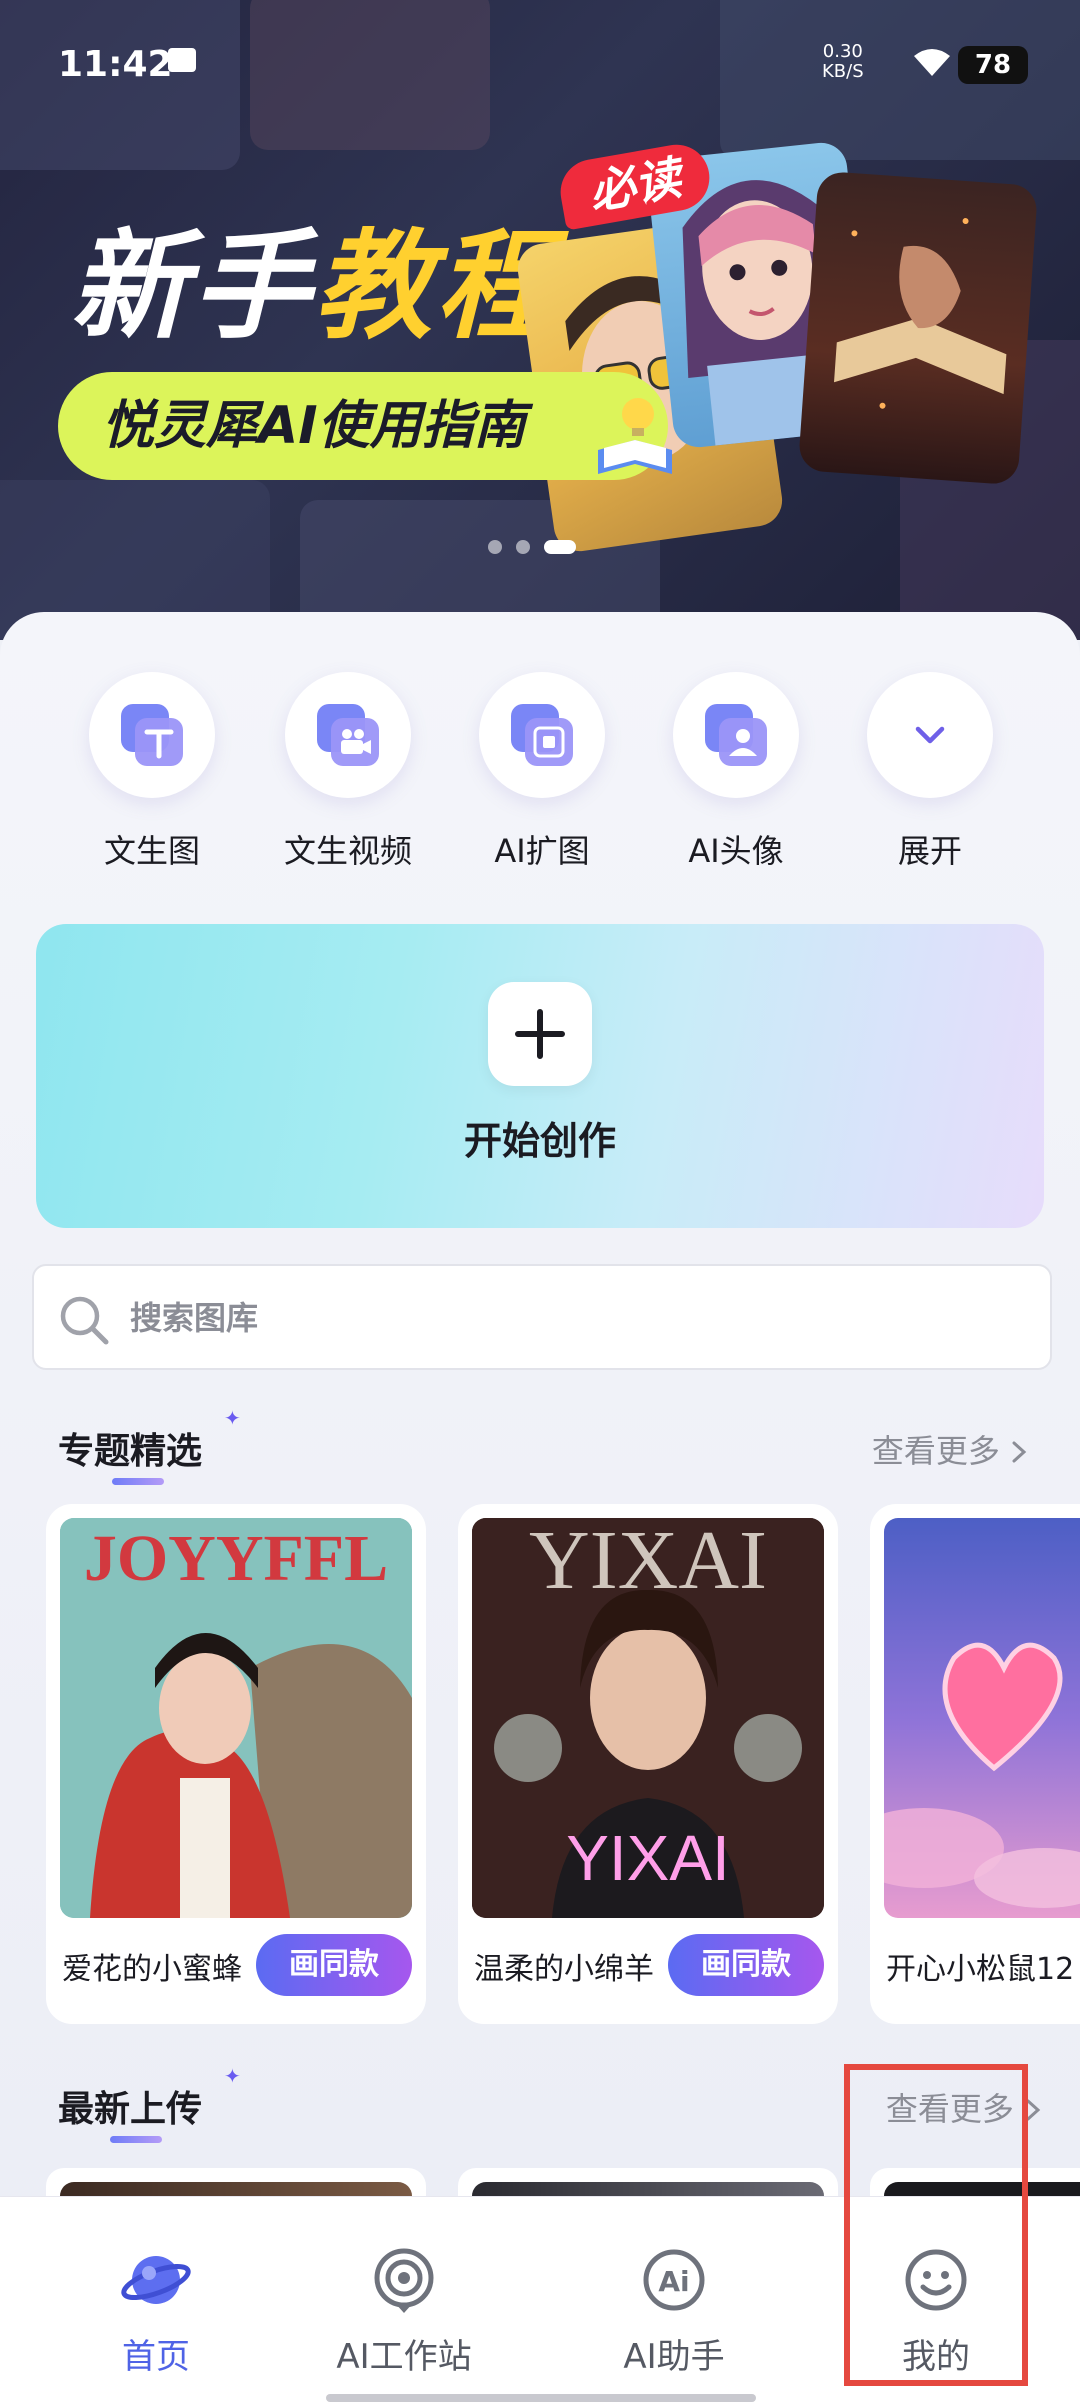 The width and height of the screenshot is (1080, 2408). I want to click on ai-assistant-icon: Ai, so click(674, 2280).